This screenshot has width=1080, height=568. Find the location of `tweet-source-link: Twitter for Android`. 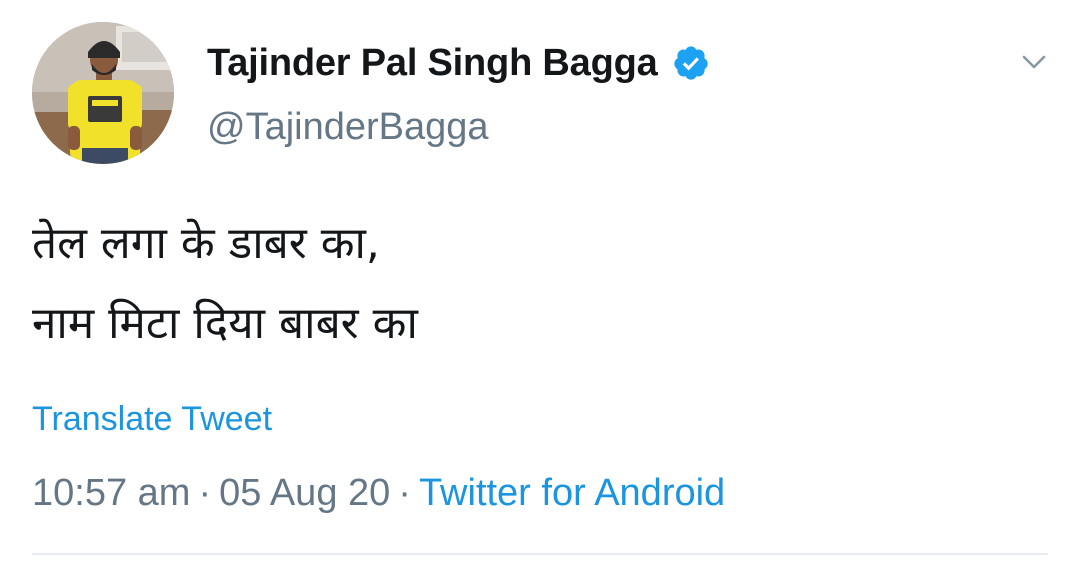

tweet-source-link: Twitter for Android is located at coordinates (572, 493).